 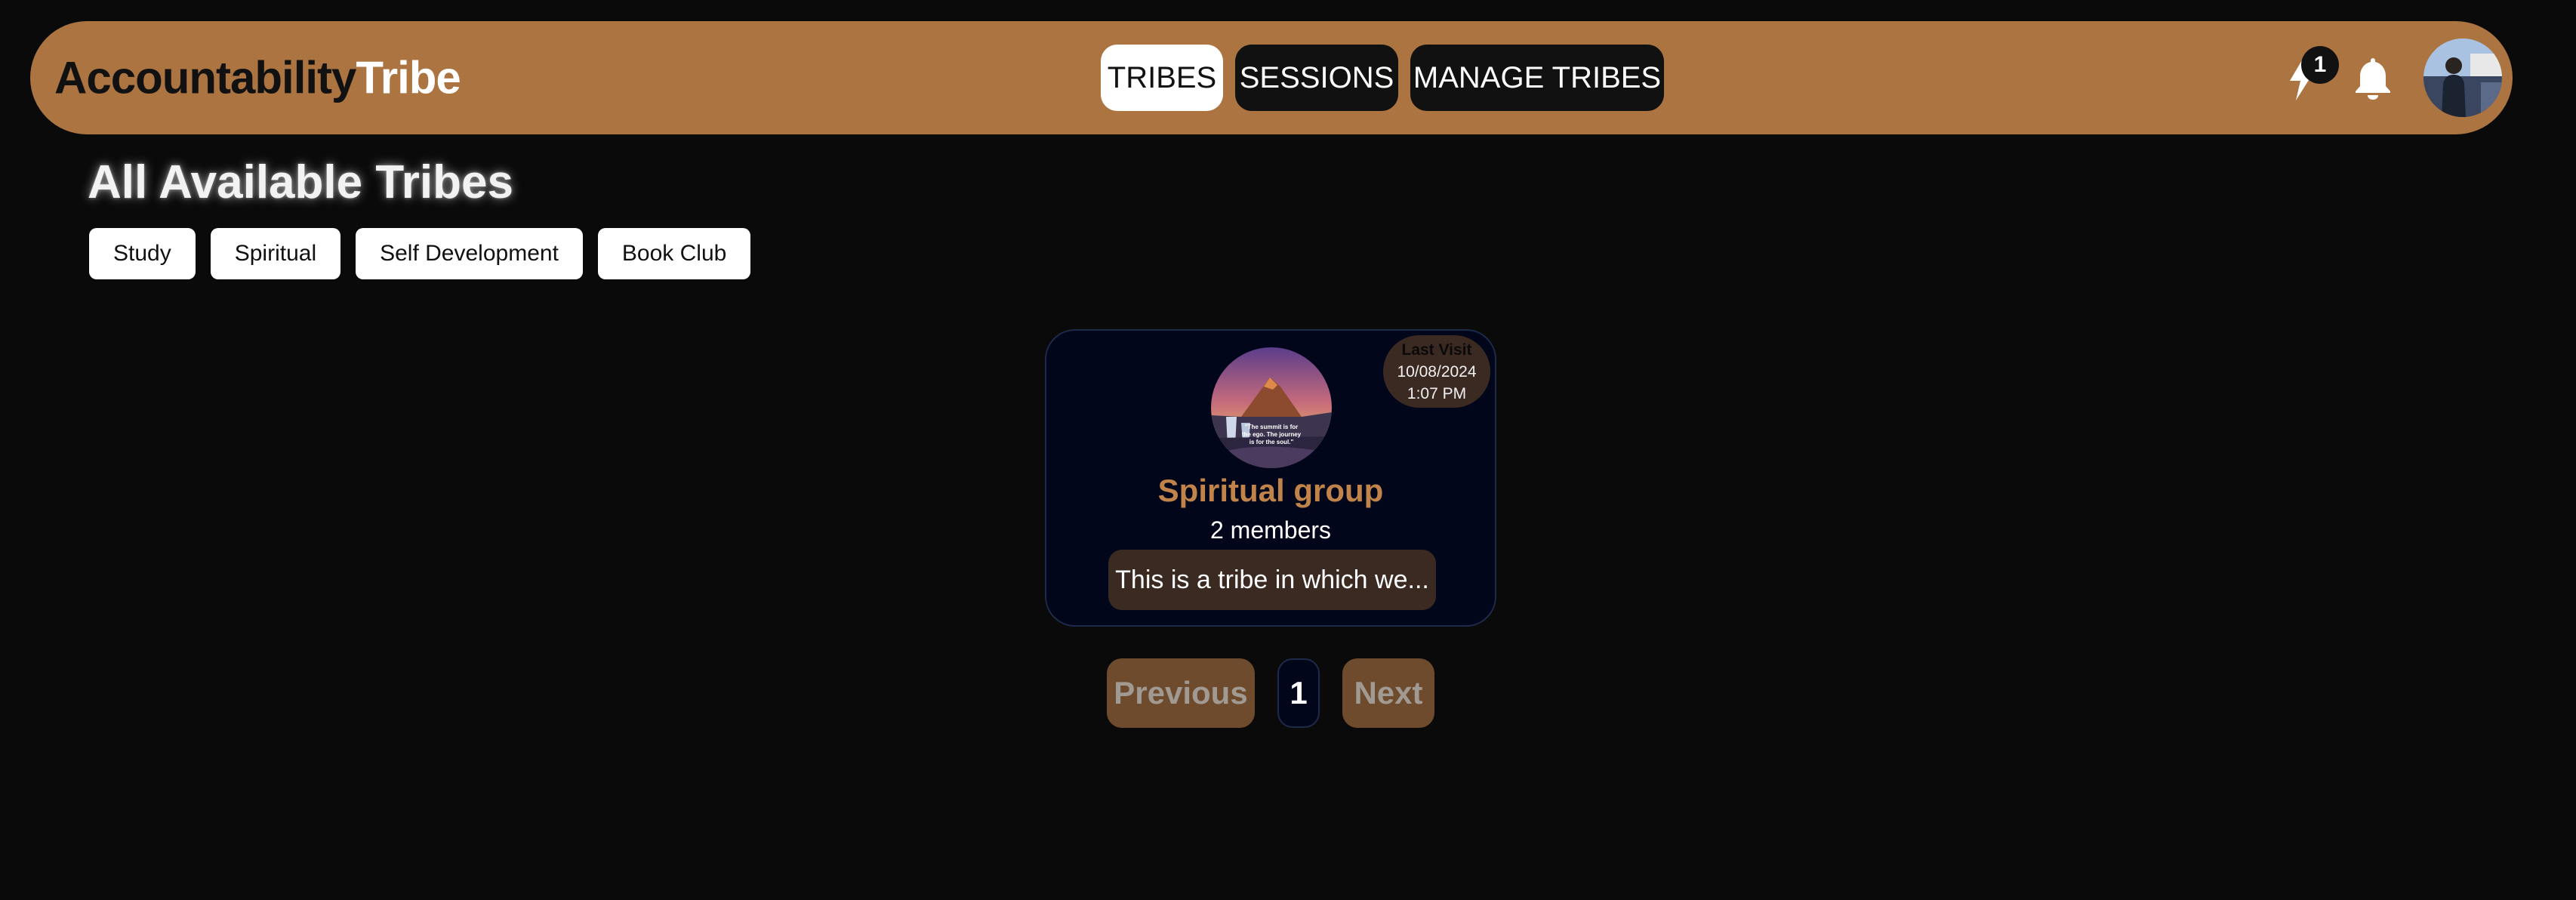 I want to click on brand-logo: AccountabilityTribe, so click(x=257, y=78).